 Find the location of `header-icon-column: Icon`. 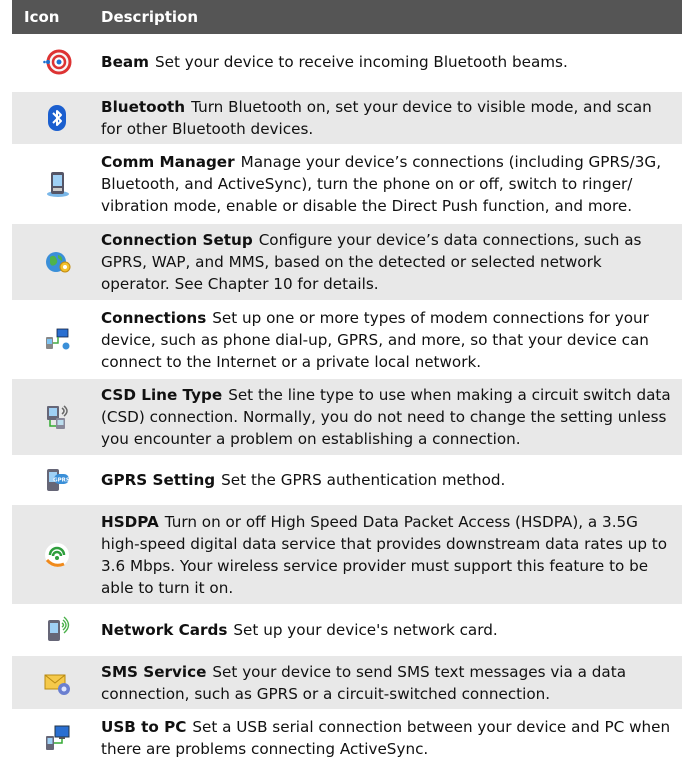

header-icon-column: Icon is located at coordinates (42, 17).